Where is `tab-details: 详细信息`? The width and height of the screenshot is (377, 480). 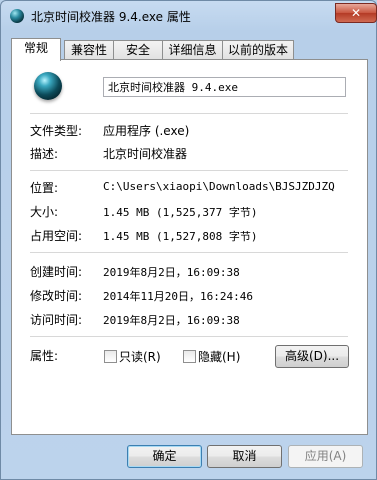 tab-details: 详细信息 is located at coordinates (192, 50).